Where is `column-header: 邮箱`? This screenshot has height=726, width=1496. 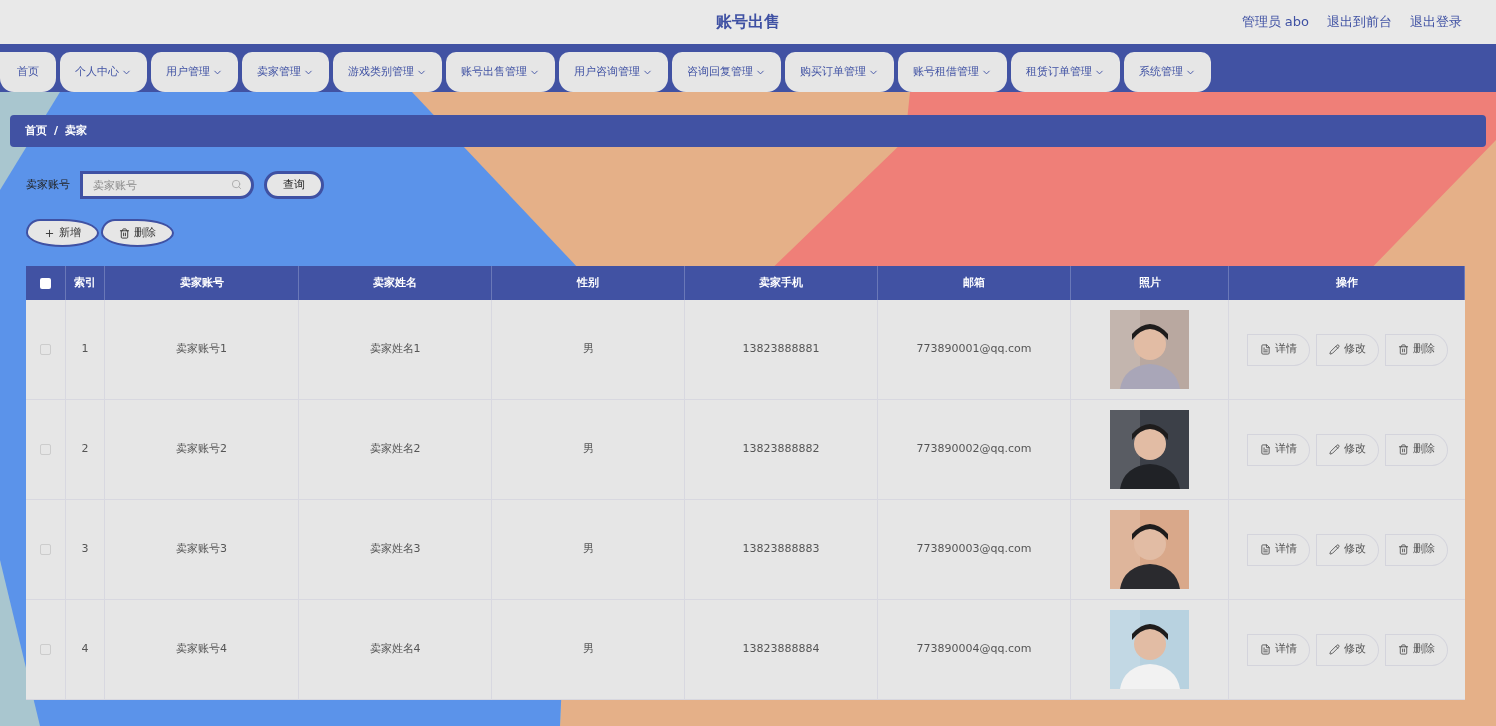
column-header: 邮箱 is located at coordinates (974, 283).